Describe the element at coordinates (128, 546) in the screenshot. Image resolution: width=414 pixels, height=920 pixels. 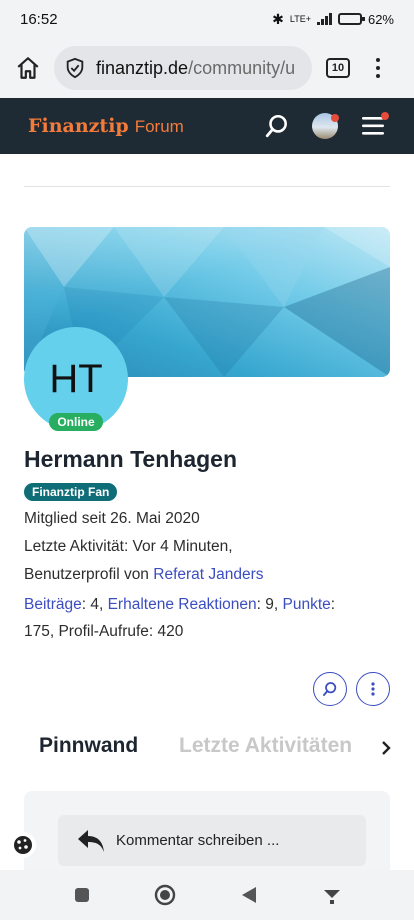
I see `last-activity: Letzte Aktivität: Vor 4 Minuten,` at that location.